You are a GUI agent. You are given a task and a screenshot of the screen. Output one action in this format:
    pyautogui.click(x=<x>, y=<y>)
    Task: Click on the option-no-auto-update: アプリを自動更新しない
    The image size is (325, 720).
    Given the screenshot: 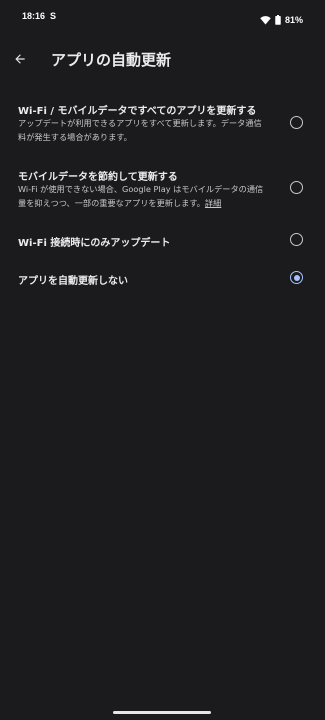 What is the action you would take?
    pyautogui.click(x=162, y=279)
    